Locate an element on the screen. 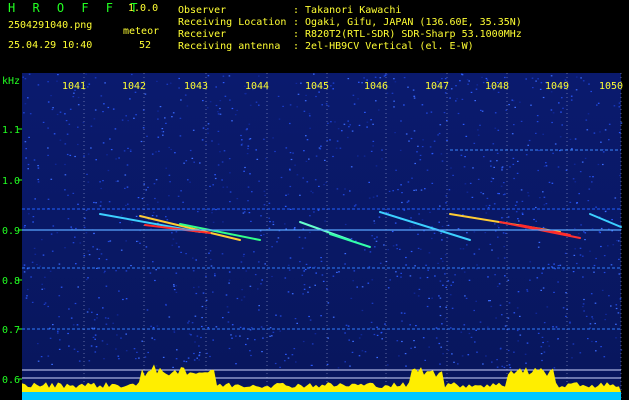 The width and height of the screenshot is (629, 400). info-label: Observer is located at coordinates (202, 10).